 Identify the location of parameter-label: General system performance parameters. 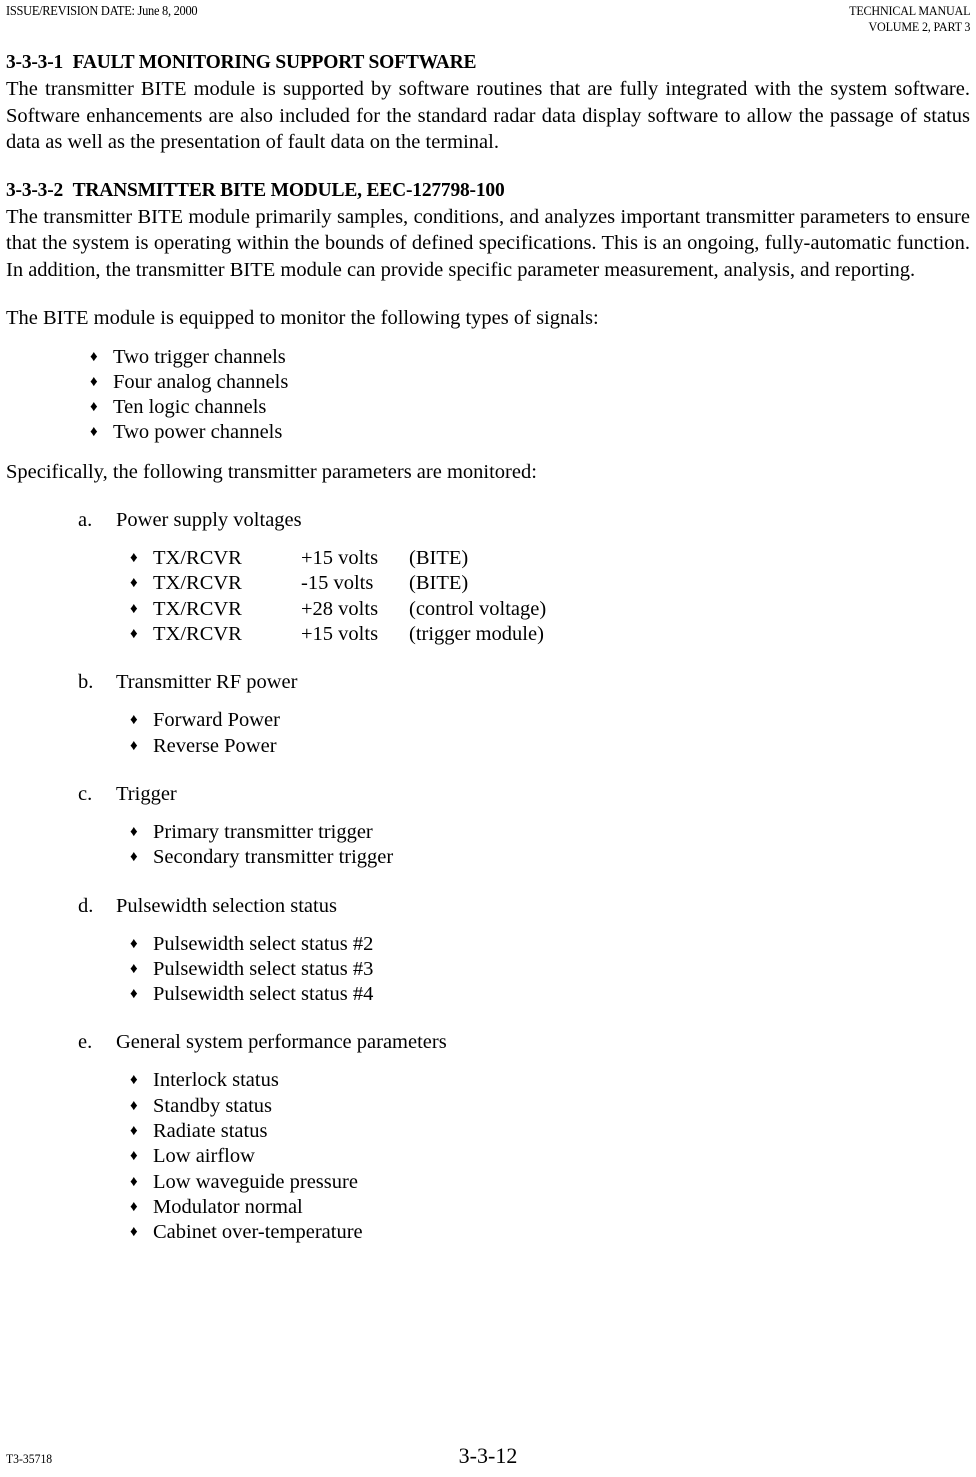
(281, 1042).